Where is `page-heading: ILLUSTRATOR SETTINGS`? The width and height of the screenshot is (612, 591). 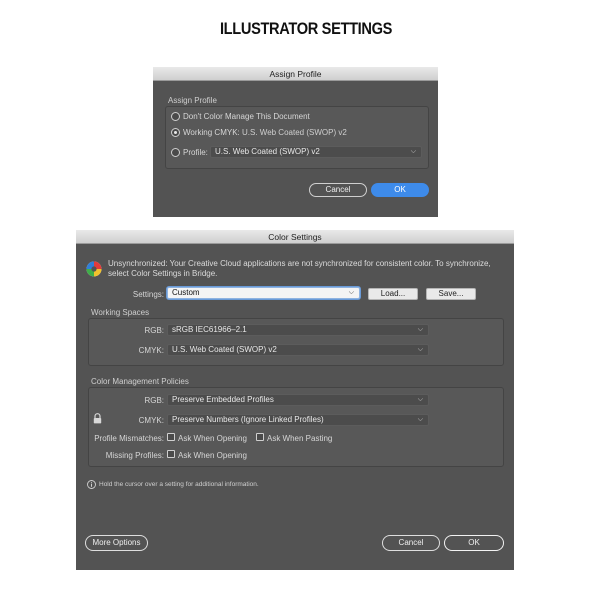 page-heading: ILLUSTRATOR SETTINGS is located at coordinates (306, 28).